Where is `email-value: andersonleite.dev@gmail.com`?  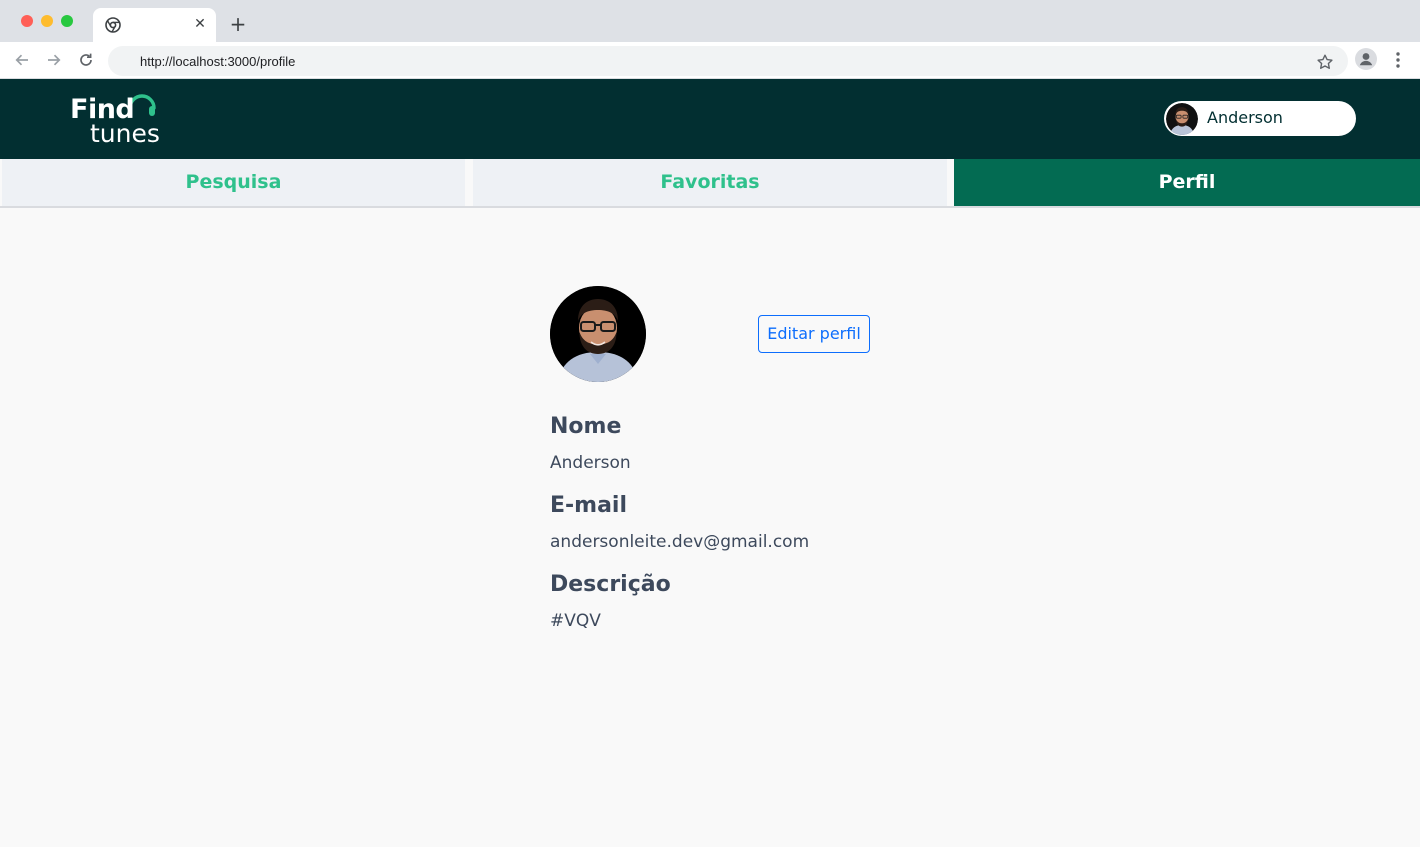 email-value: andersonleite.dev@gmail.com is located at coordinates (680, 542).